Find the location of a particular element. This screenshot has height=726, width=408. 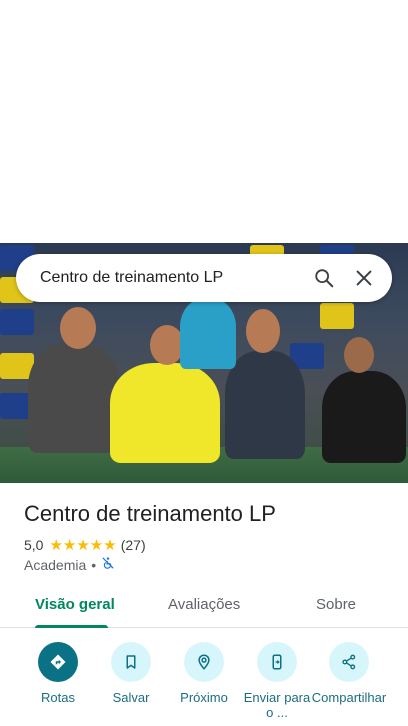

nearby-button: Próximo is located at coordinates (204, 673).